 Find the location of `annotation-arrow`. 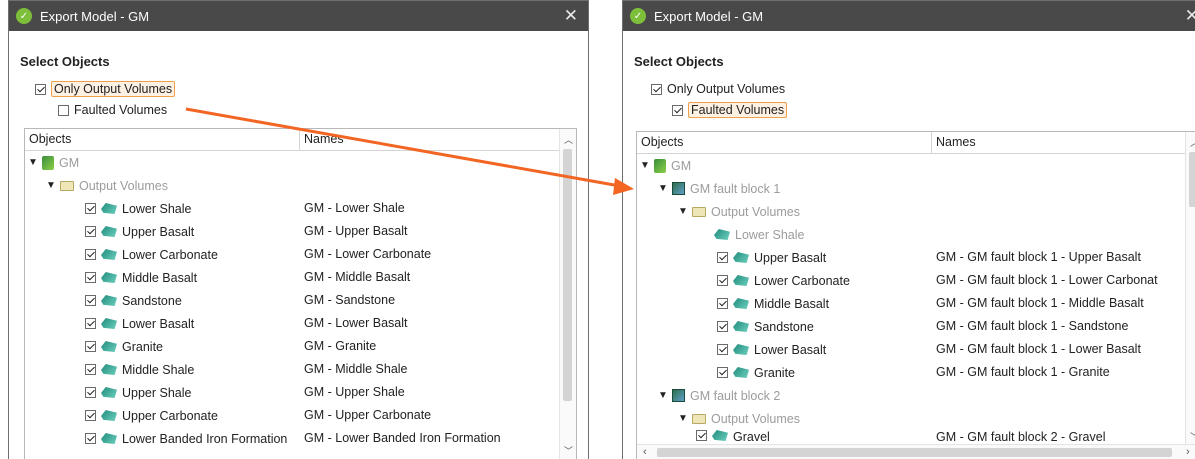

annotation-arrow is located at coordinates (409, 151).